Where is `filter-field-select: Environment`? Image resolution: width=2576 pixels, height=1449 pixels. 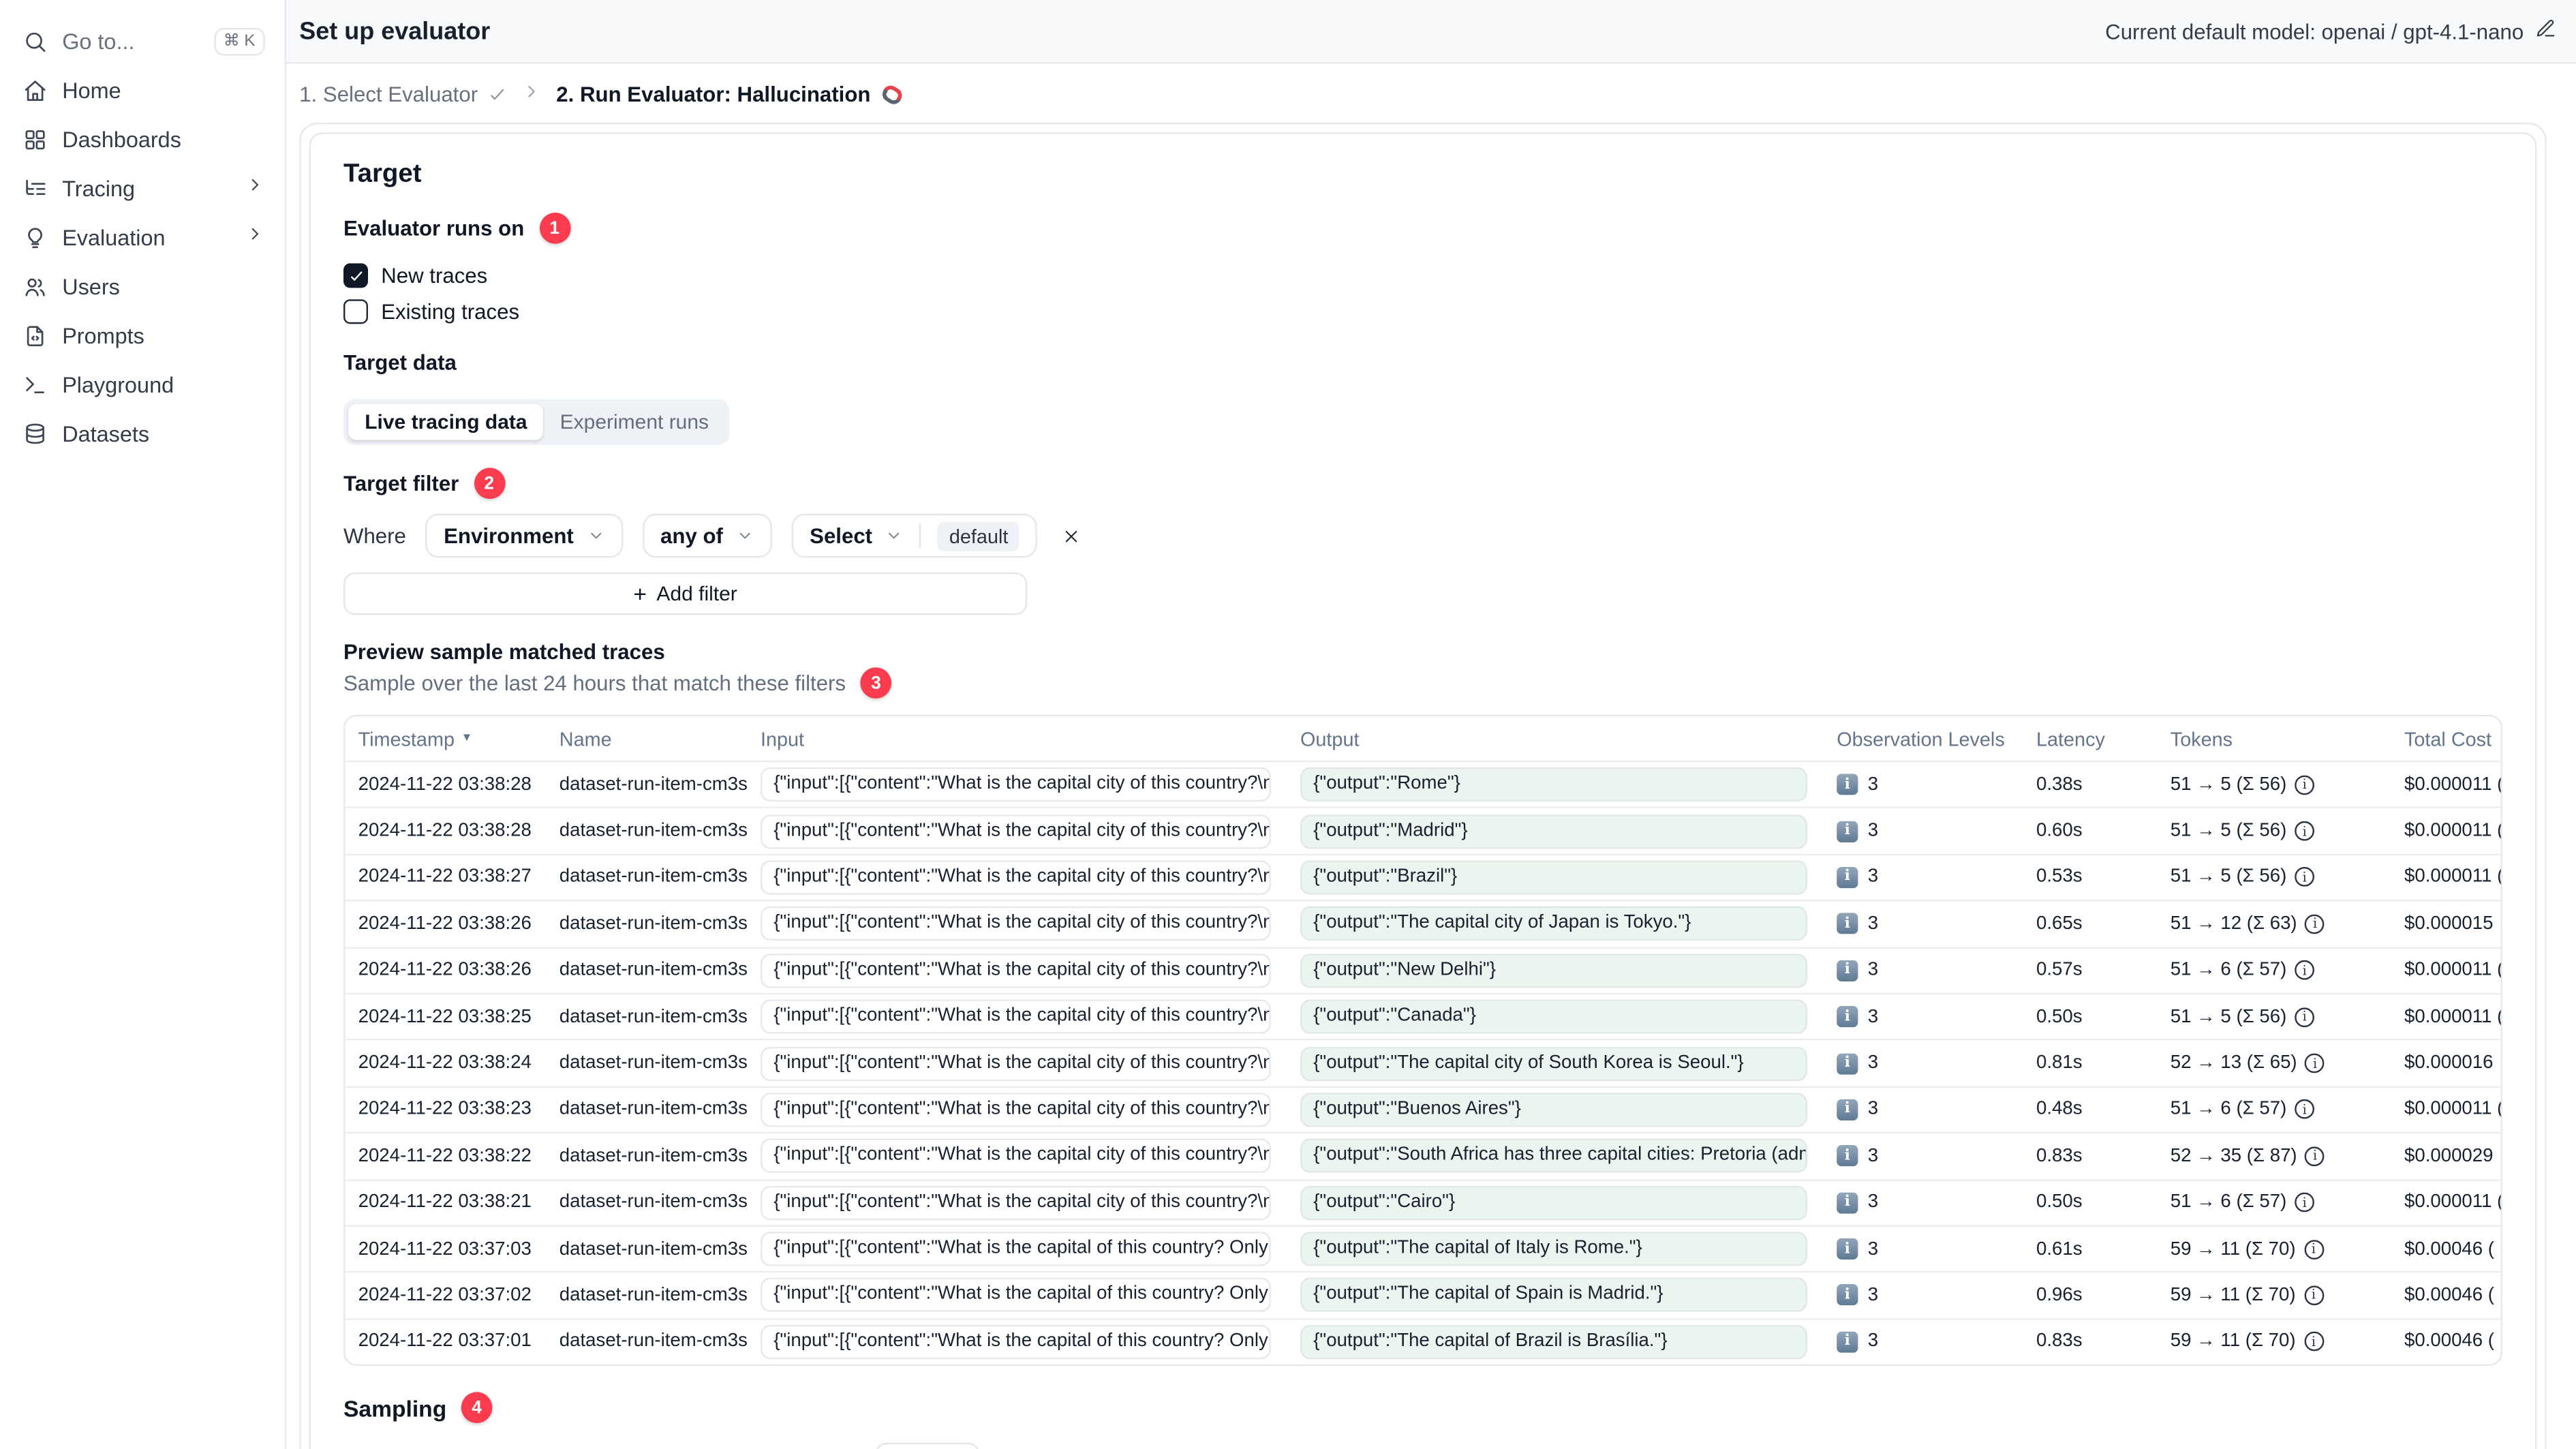 filter-field-select: Environment is located at coordinates (524, 535).